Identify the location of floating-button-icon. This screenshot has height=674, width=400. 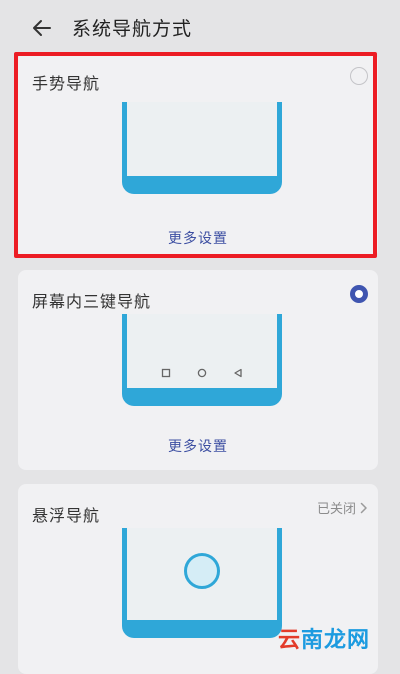
(202, 571).